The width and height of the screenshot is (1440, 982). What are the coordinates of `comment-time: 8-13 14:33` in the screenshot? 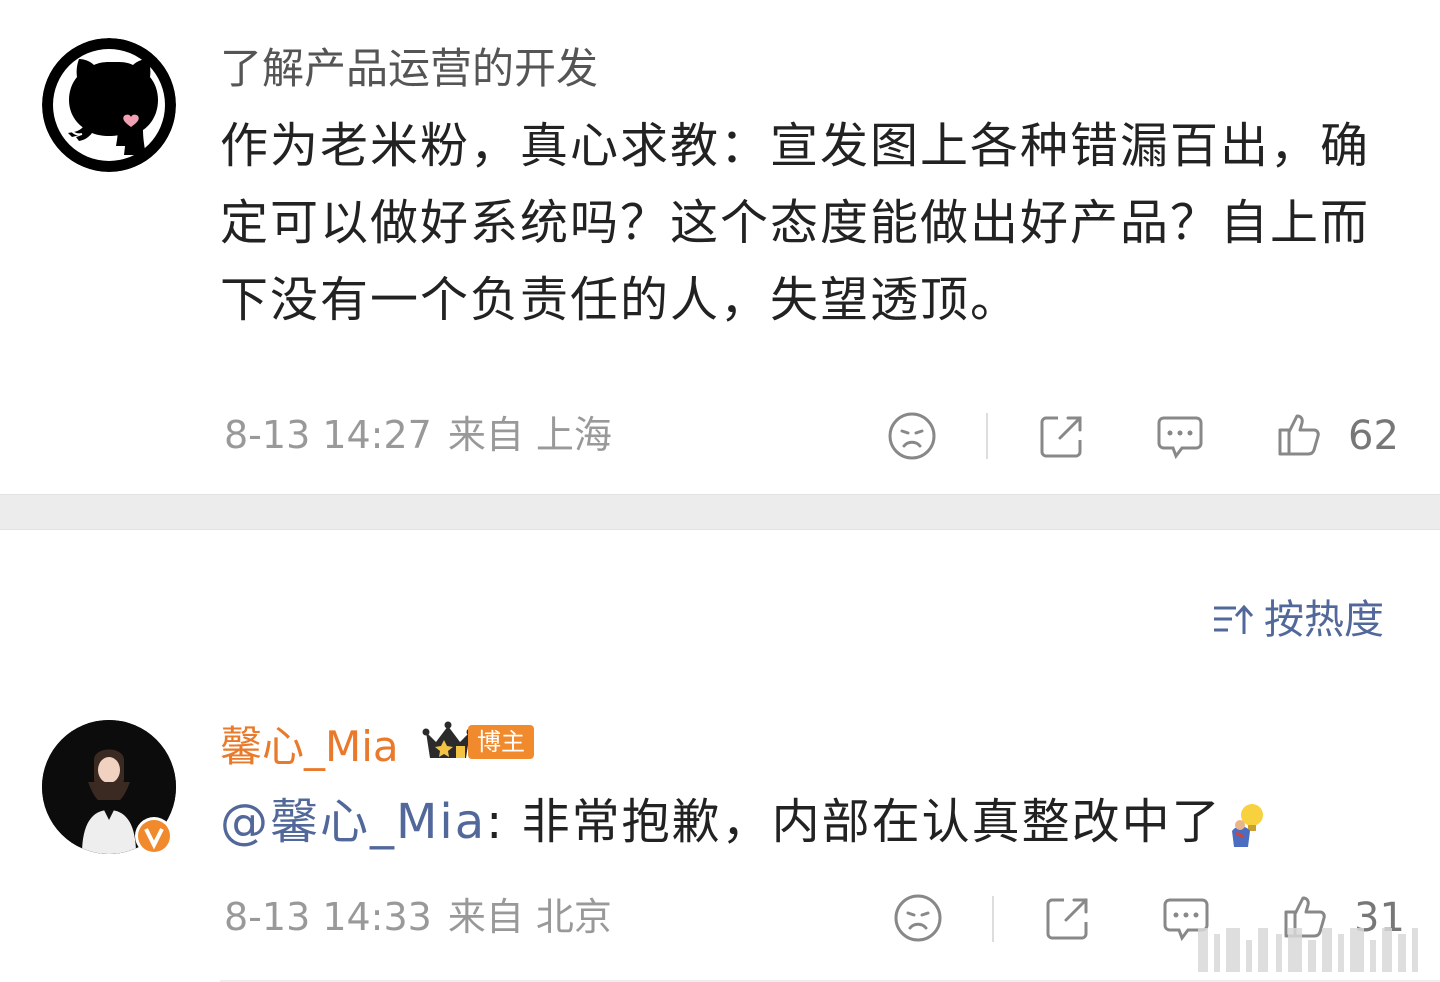 It's located at (328, 917).